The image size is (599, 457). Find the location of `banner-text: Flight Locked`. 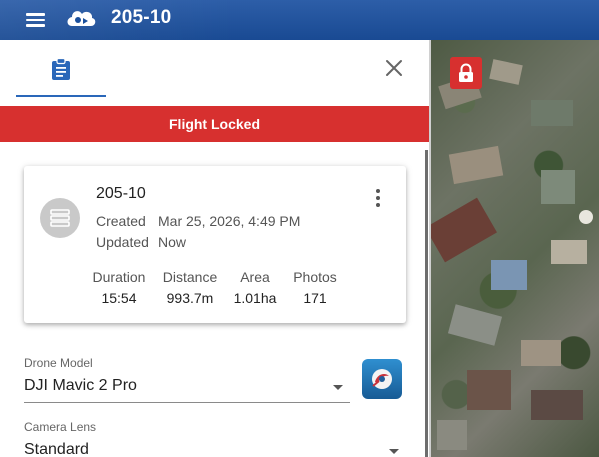

banner-text: Flight Locked is located at coordinates (214, 124).